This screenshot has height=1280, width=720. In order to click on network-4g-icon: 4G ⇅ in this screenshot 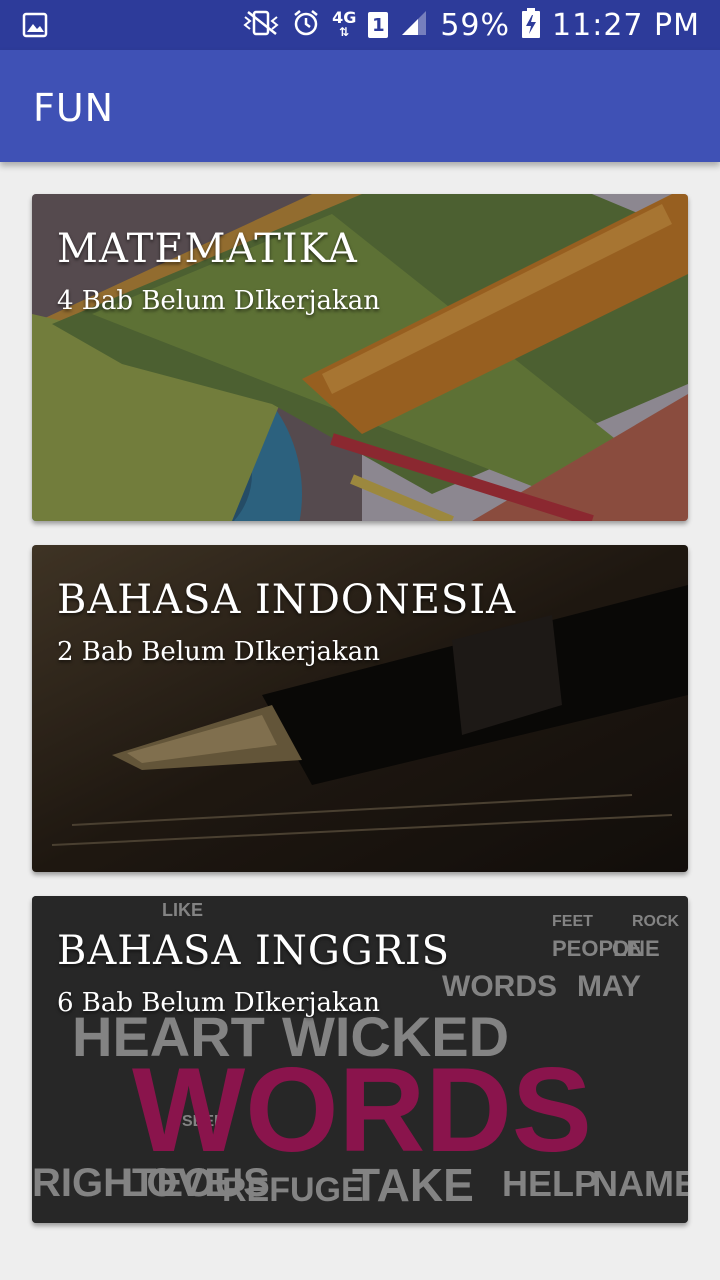, I will do `click(344, 24)`.